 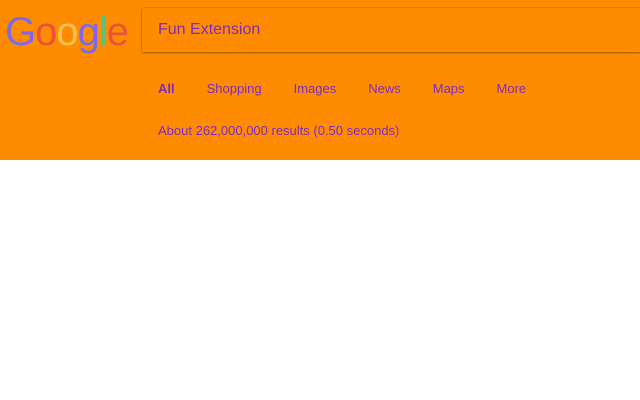 I want to click on tab-all: All, so click(x=166, y=88).